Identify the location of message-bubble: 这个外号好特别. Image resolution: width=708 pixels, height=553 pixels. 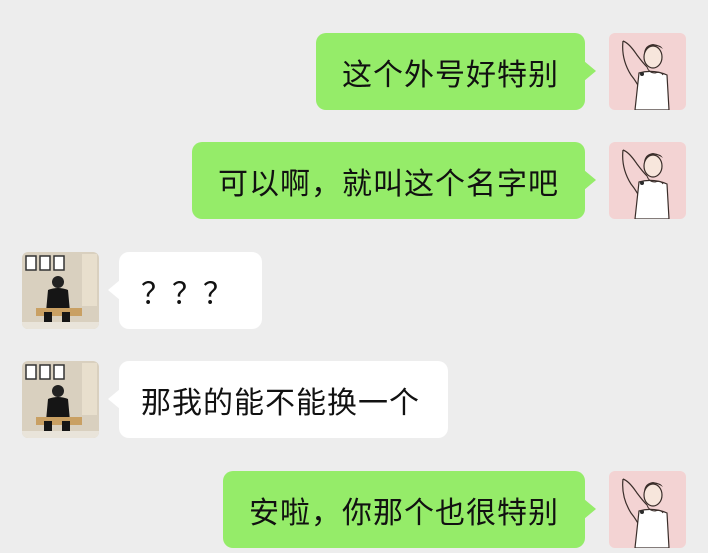
(456, 71).